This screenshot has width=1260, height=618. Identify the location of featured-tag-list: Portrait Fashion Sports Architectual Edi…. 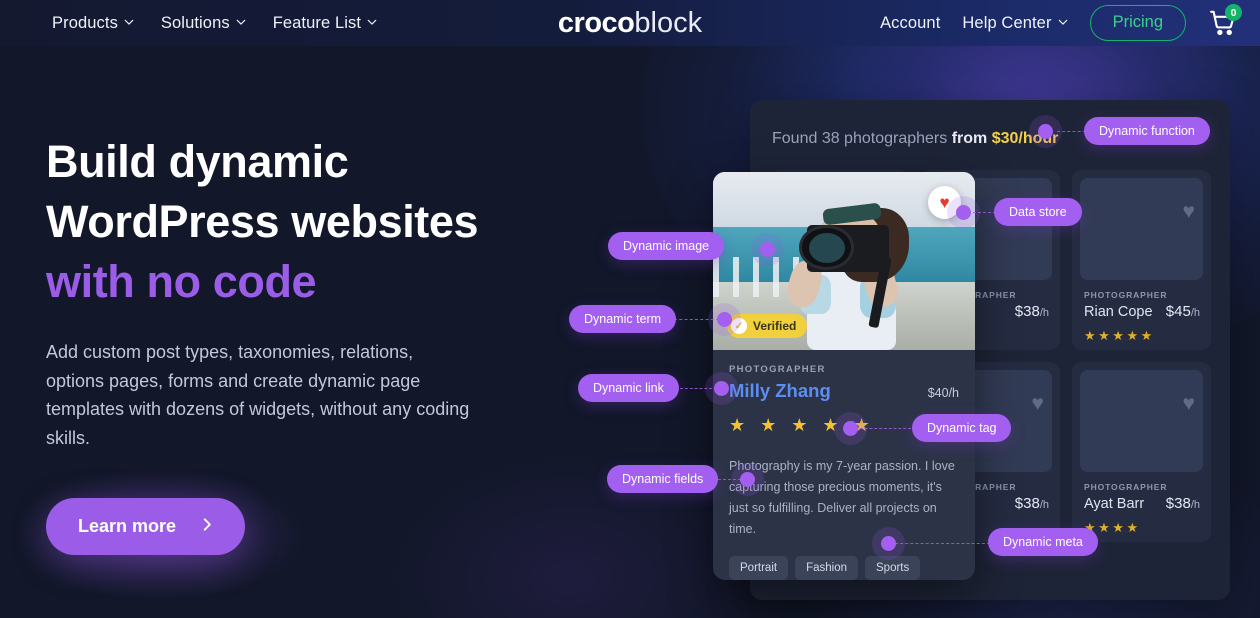
(841, 568).